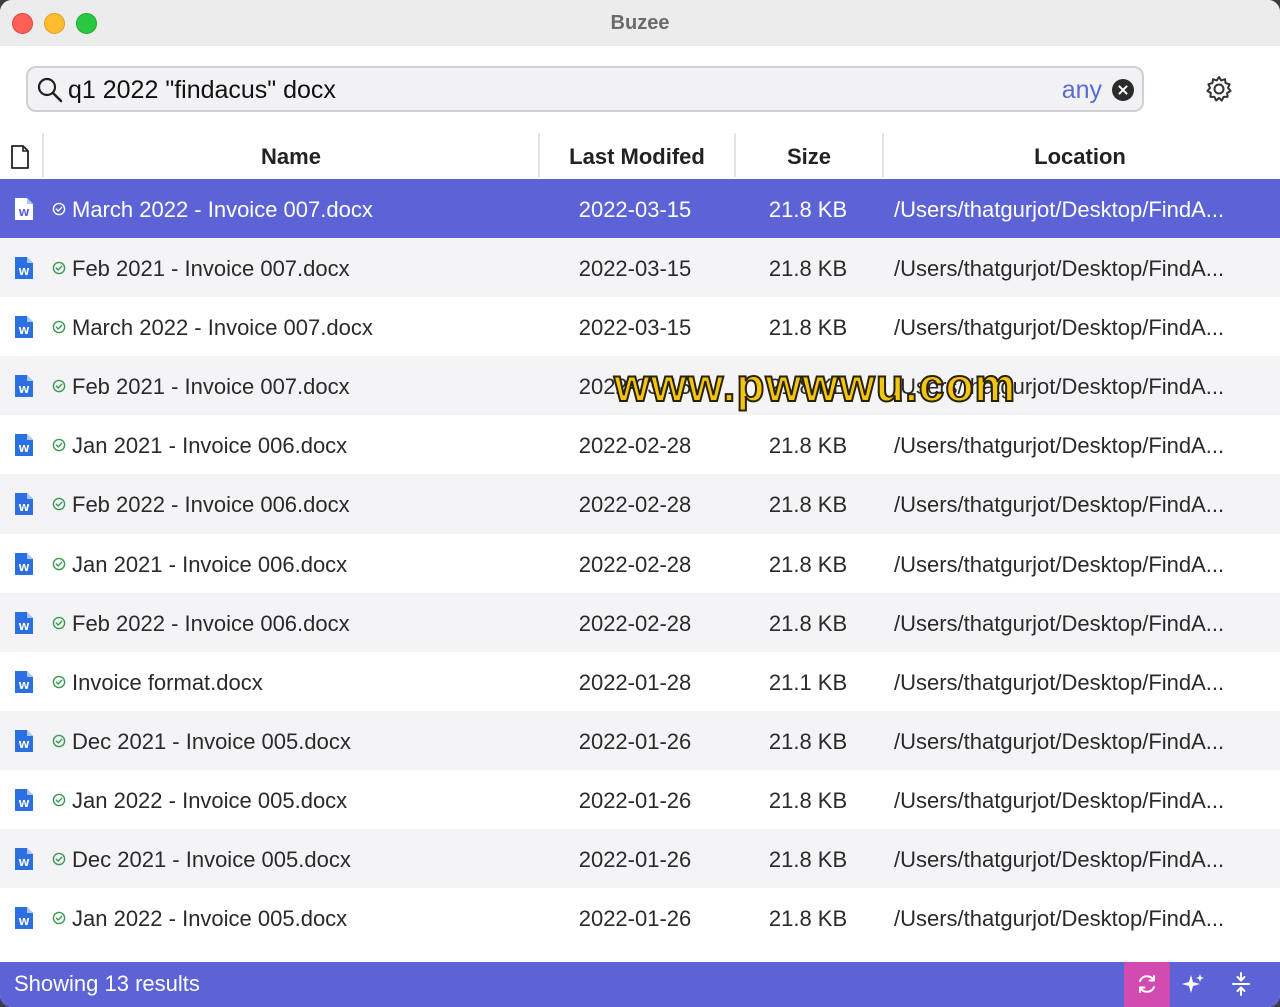 This screenshot has width=1280, height=1007. I want to click on table-header: Name Last Modifed Size Location, so click(640, 155).